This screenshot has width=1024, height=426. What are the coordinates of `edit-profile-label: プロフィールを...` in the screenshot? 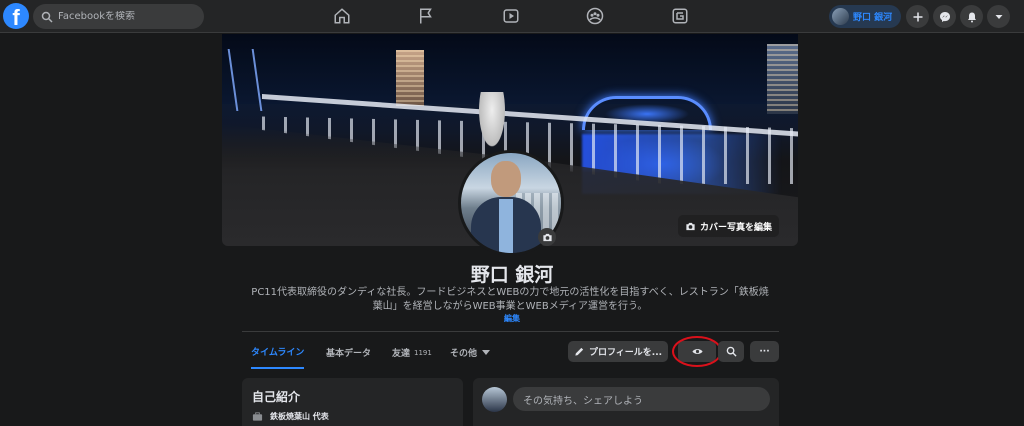 It's located at (625, 353).